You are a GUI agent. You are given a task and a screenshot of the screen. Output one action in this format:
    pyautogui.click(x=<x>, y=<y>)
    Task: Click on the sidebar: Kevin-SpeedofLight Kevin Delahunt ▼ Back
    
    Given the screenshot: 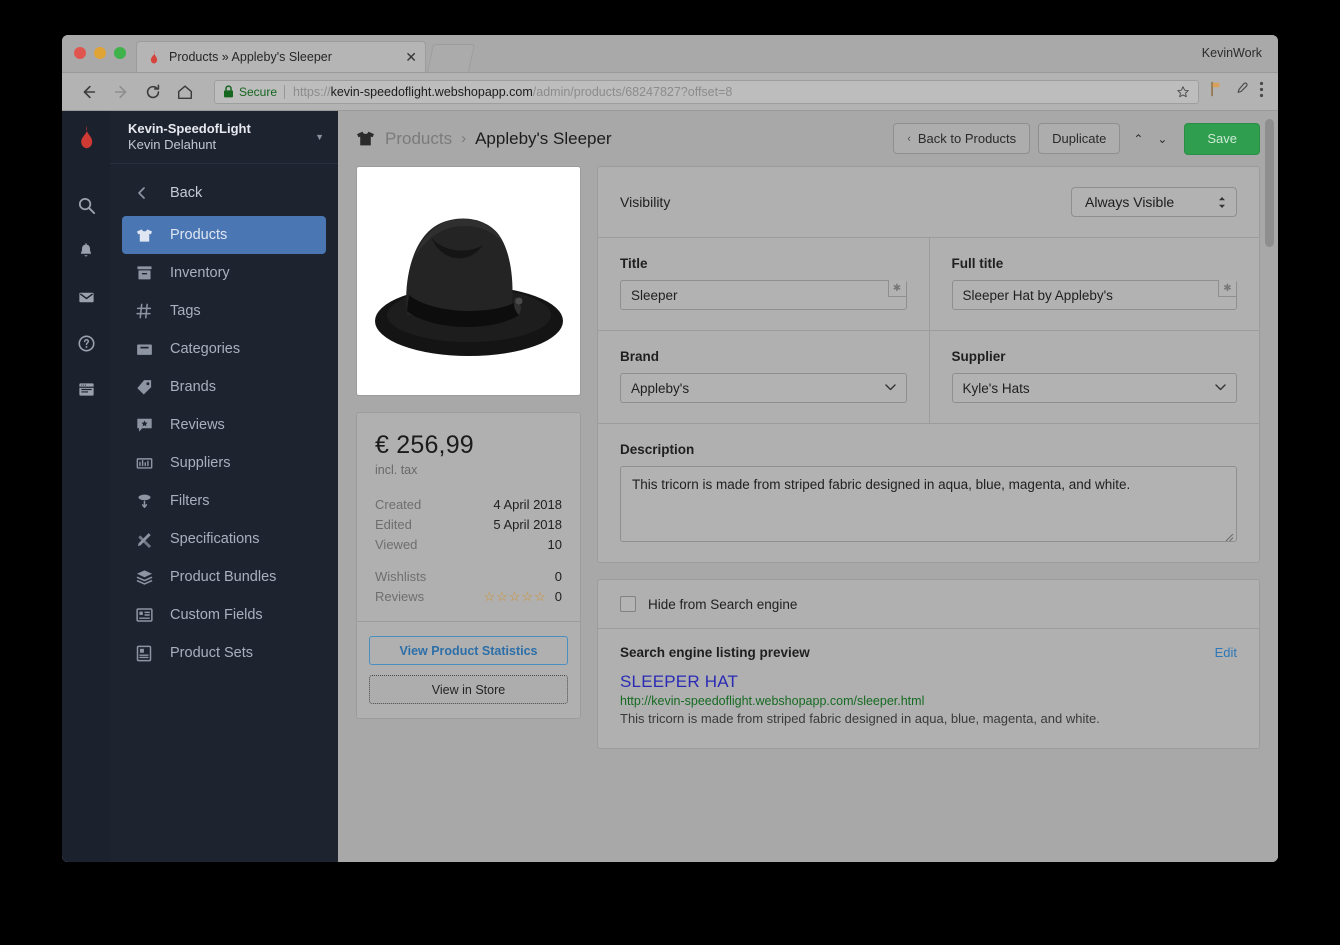 What is the action you would take?
    pyautogui.click(x=224, y=486)
    